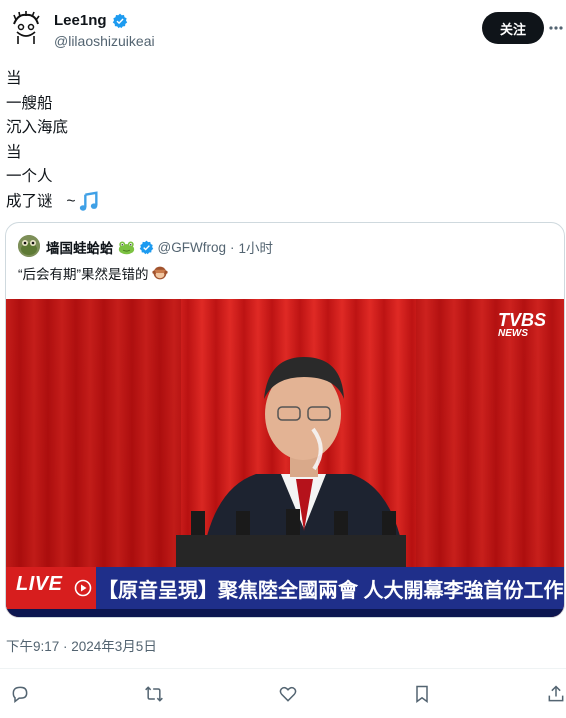  Describe the element at coordinates (283, 30) in the screenshot. I see `tweet-header: Lee1ng @lilaoshizuikeai 关注` at that location.